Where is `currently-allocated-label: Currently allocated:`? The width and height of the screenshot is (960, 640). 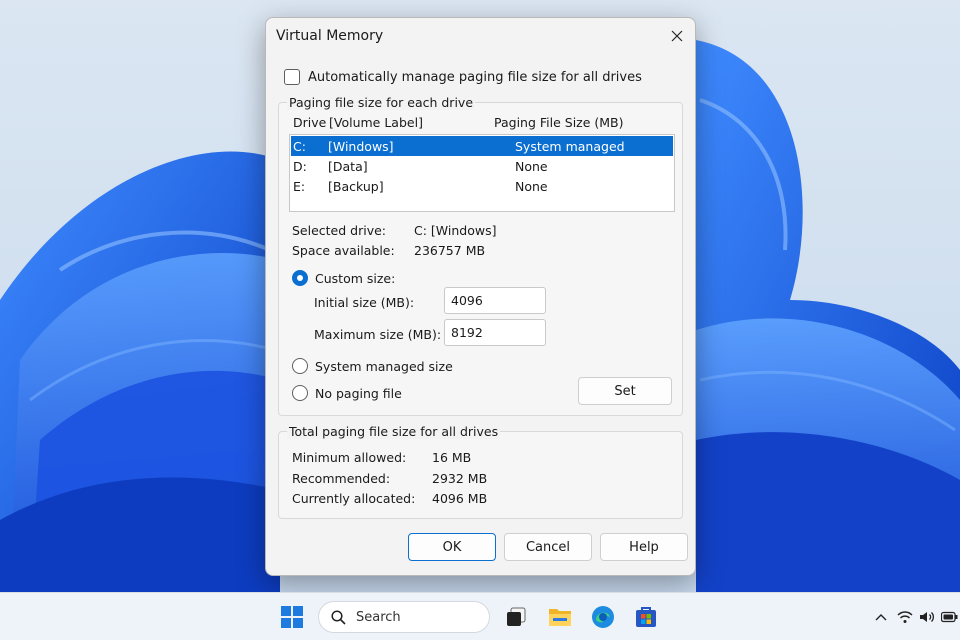
currently-allocated-label: Currently allocated: is located at coordinates (354, 498).